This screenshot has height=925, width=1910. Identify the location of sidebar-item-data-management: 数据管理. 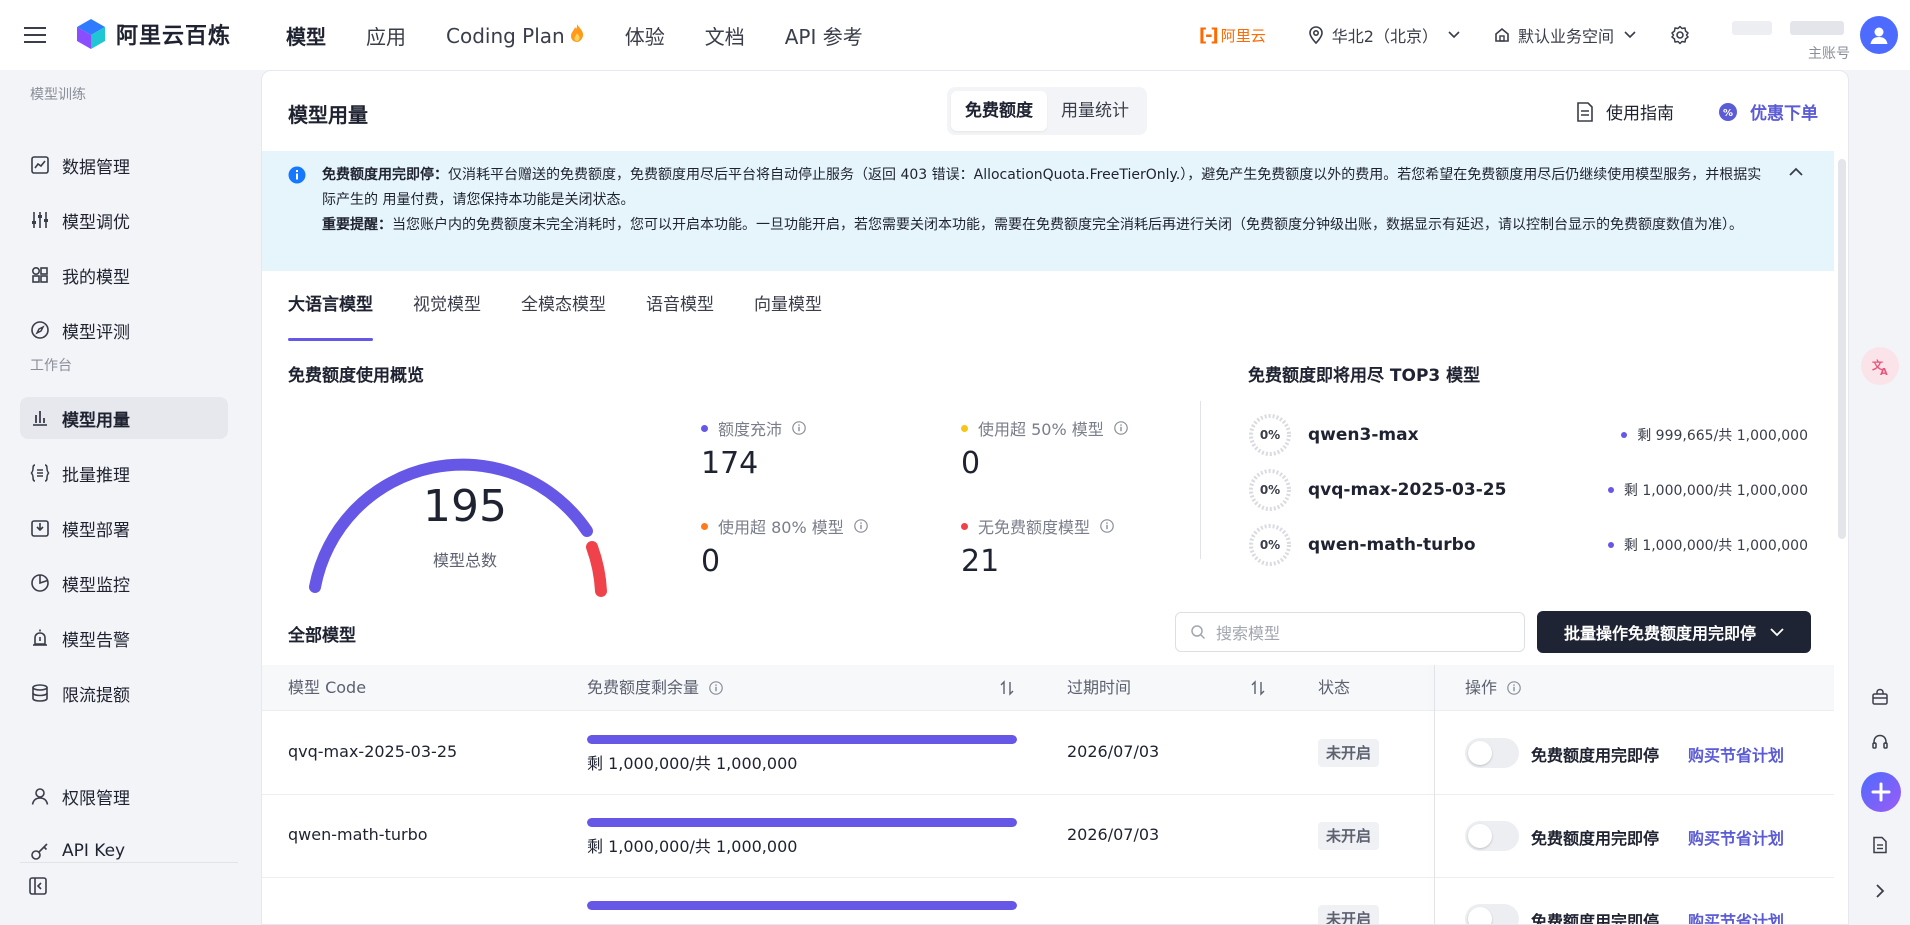
(124, 165).